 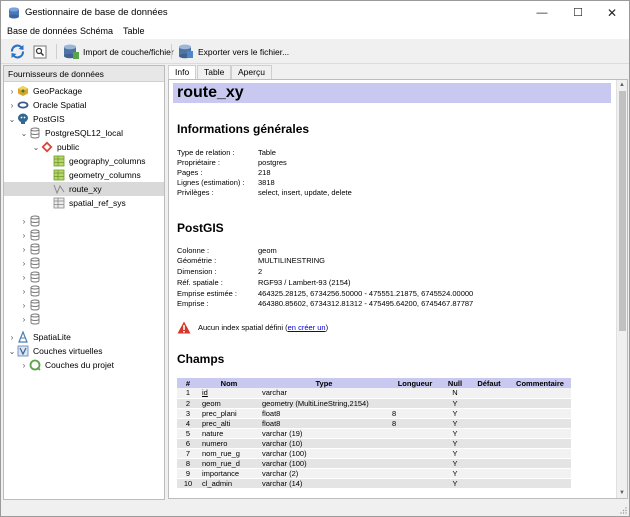 What do you see at coordinates (190, 172) in the screenshot?
I see `info-label: Pages :` at bounding box center [190, 172].